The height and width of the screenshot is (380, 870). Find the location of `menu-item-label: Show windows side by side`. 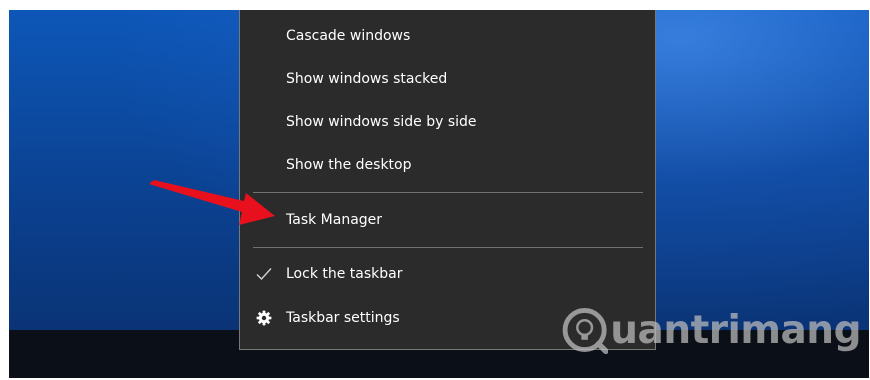

menu-item-label: Show windows side by side is located at coordinates (381, 122).